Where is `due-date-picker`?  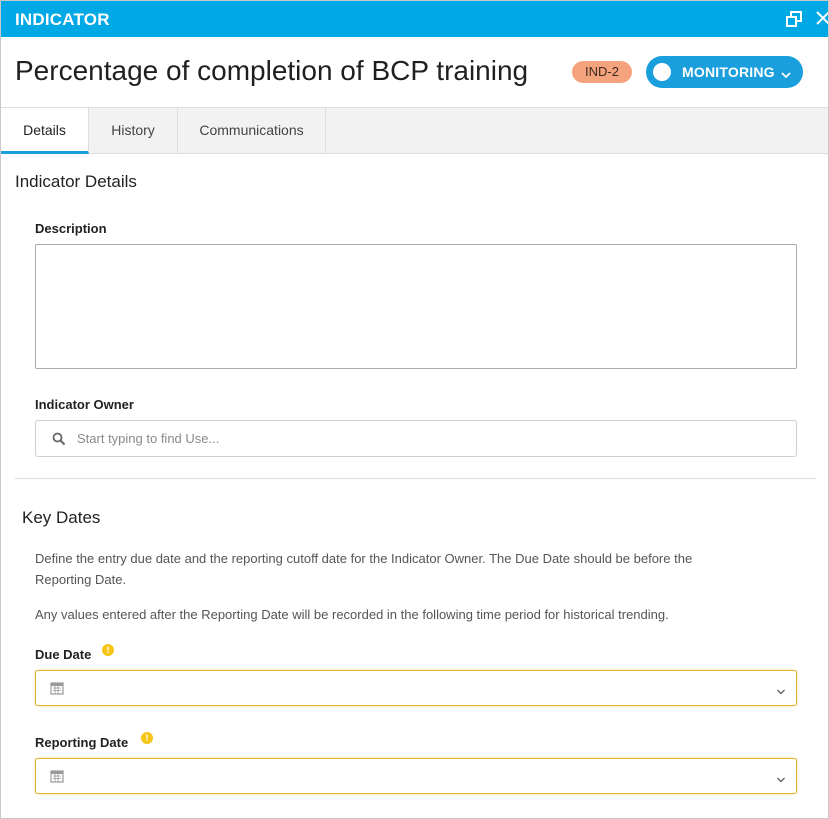 due-date-picker is located at coordinates (416, 688).